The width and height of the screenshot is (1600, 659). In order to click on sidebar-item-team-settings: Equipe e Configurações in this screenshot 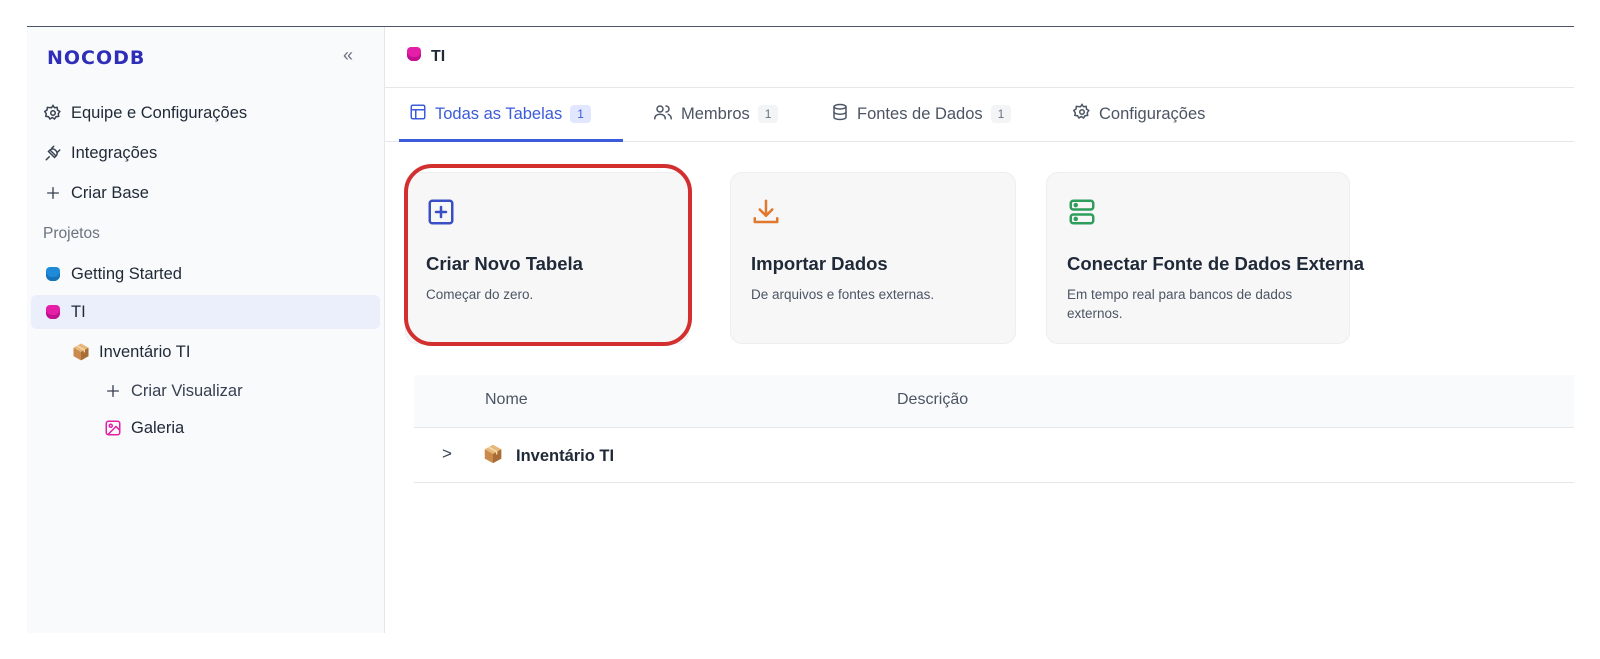, I will do `click(145, 113)`.